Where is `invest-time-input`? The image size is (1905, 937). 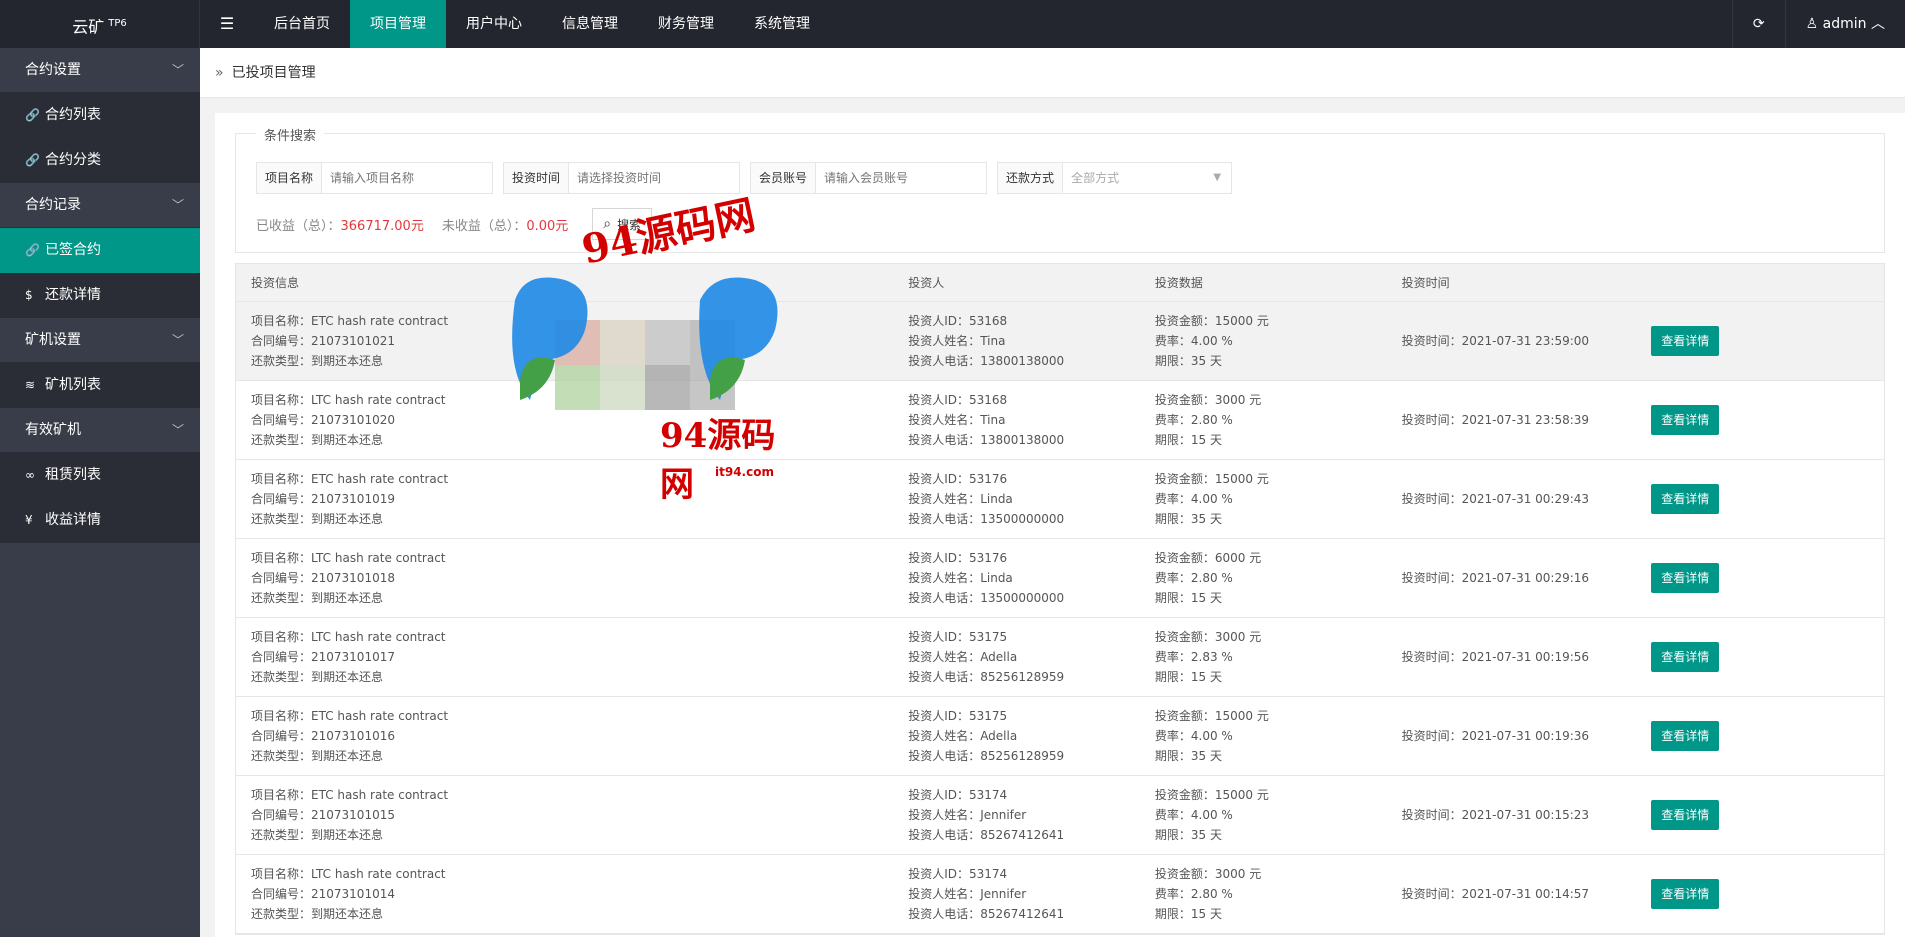 invest-time-input is located at coordinates (654, 178).